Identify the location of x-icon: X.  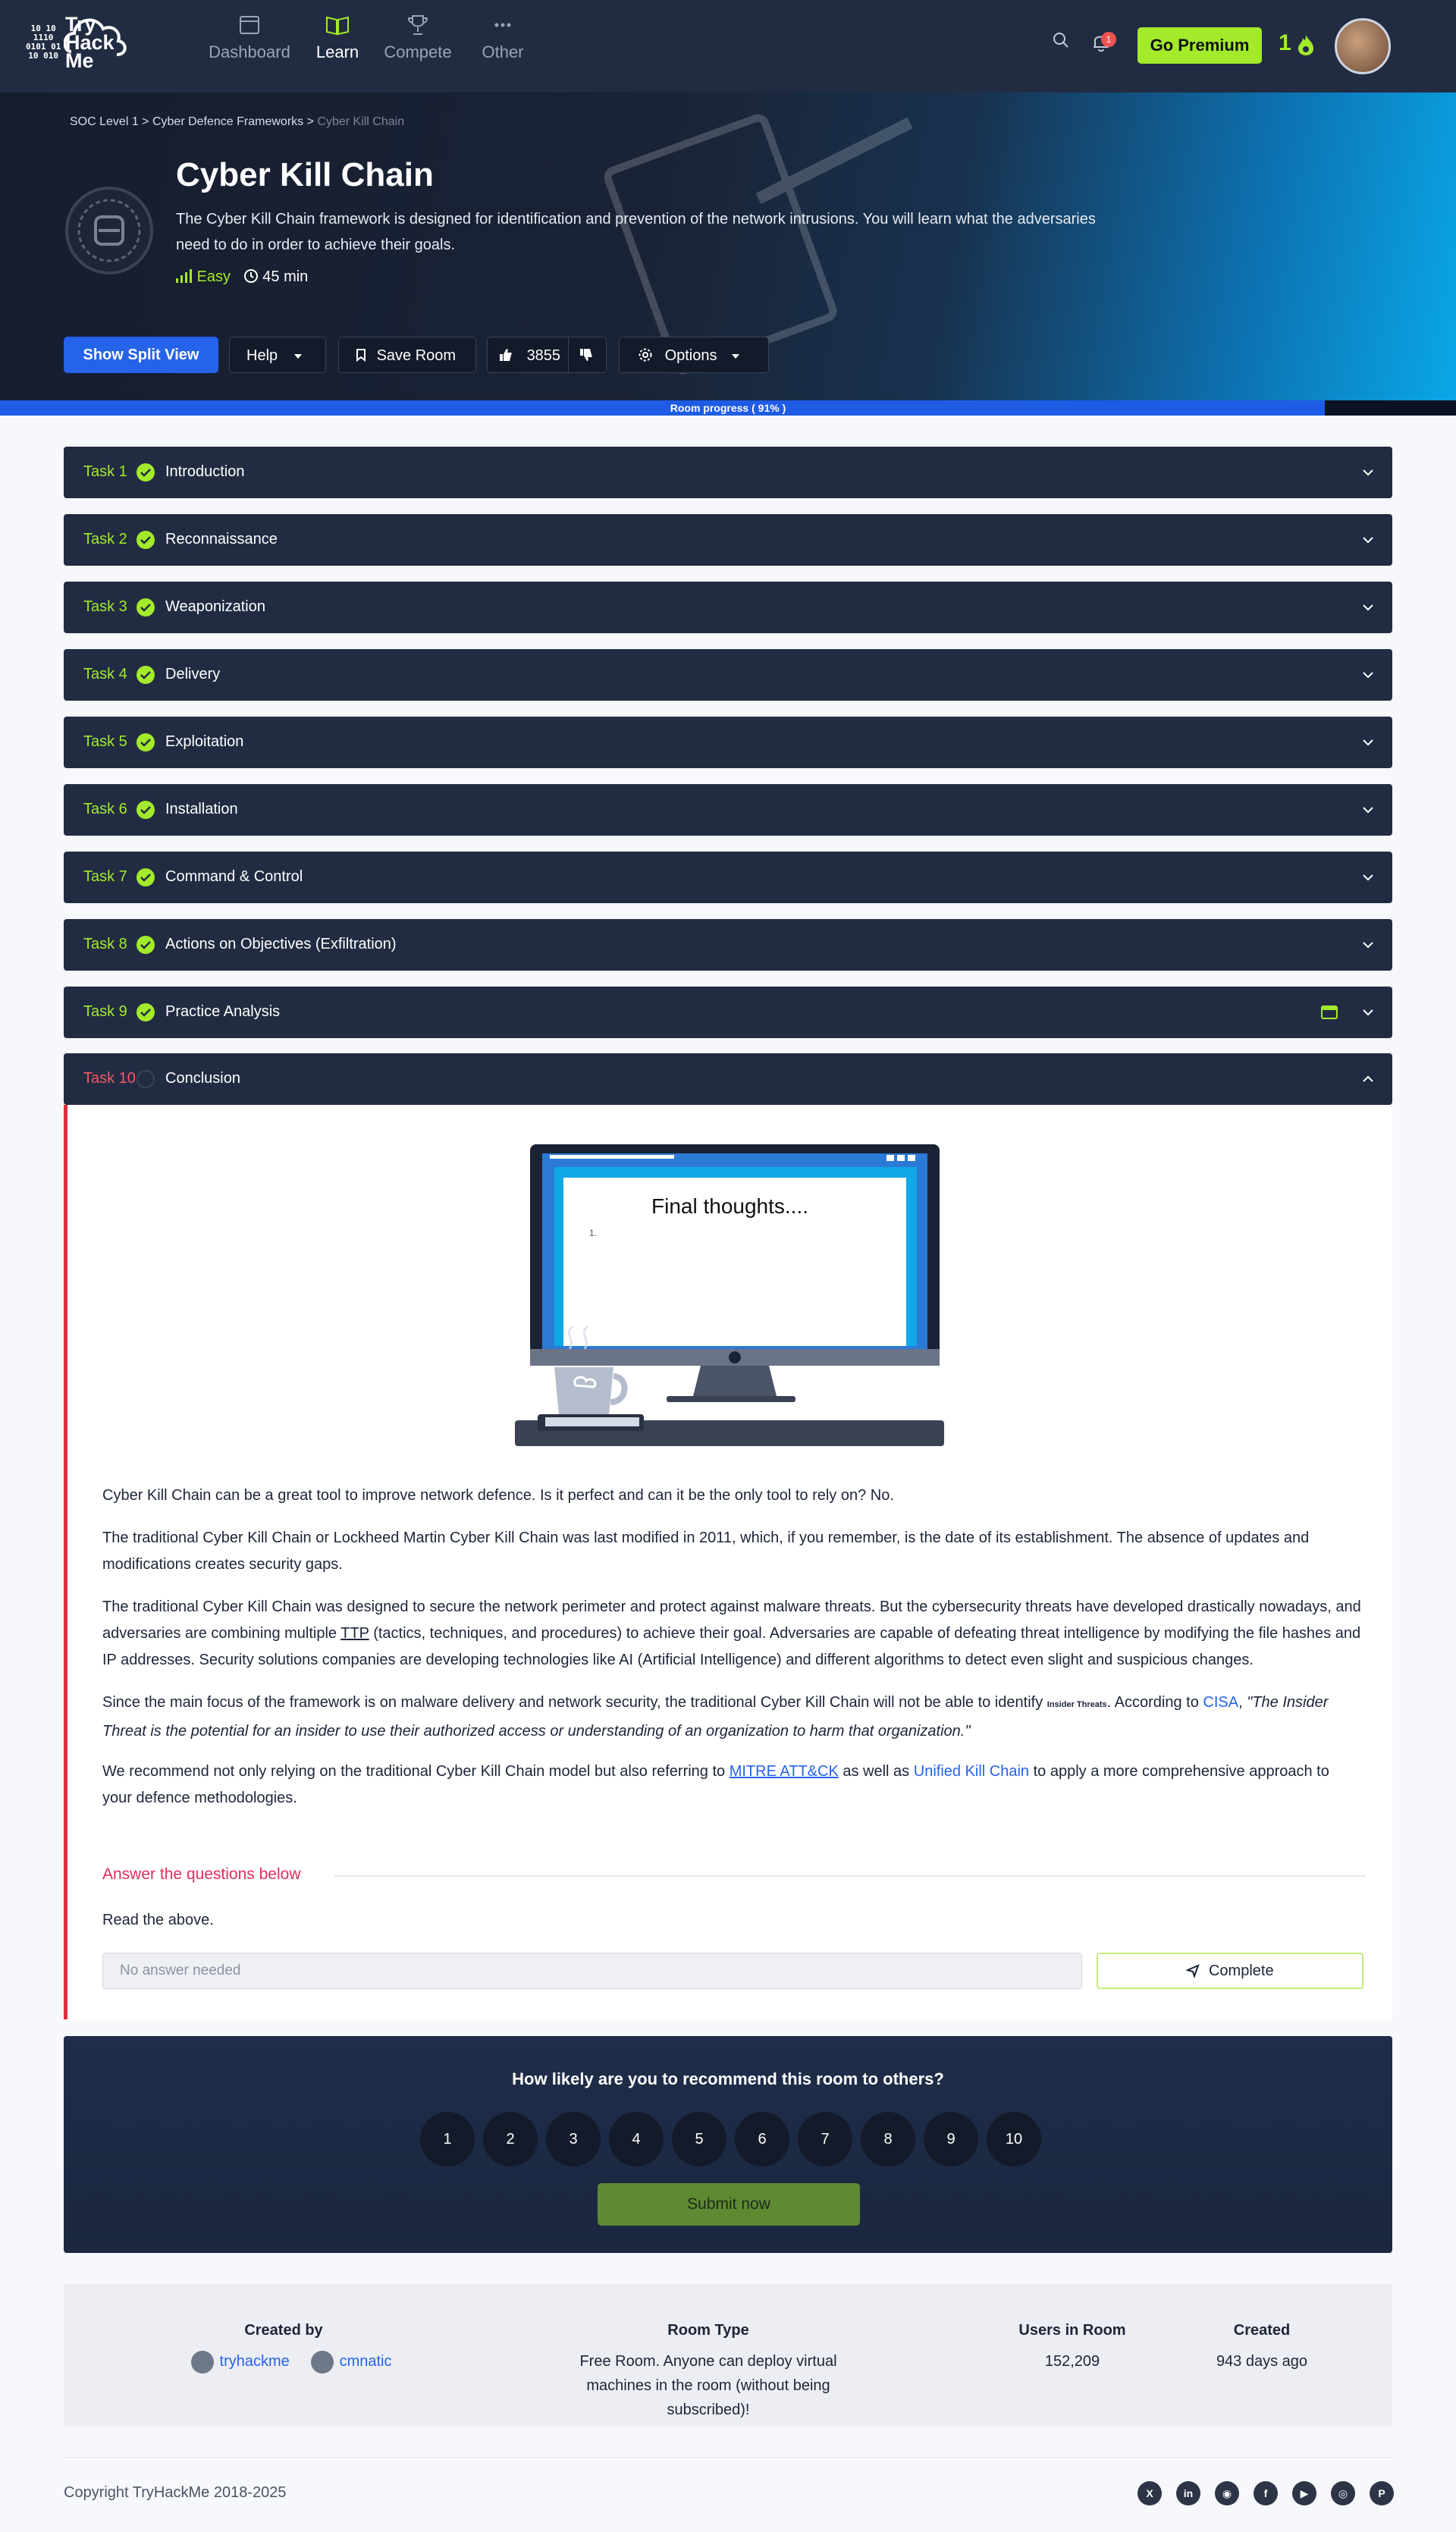
(1150, 2493).